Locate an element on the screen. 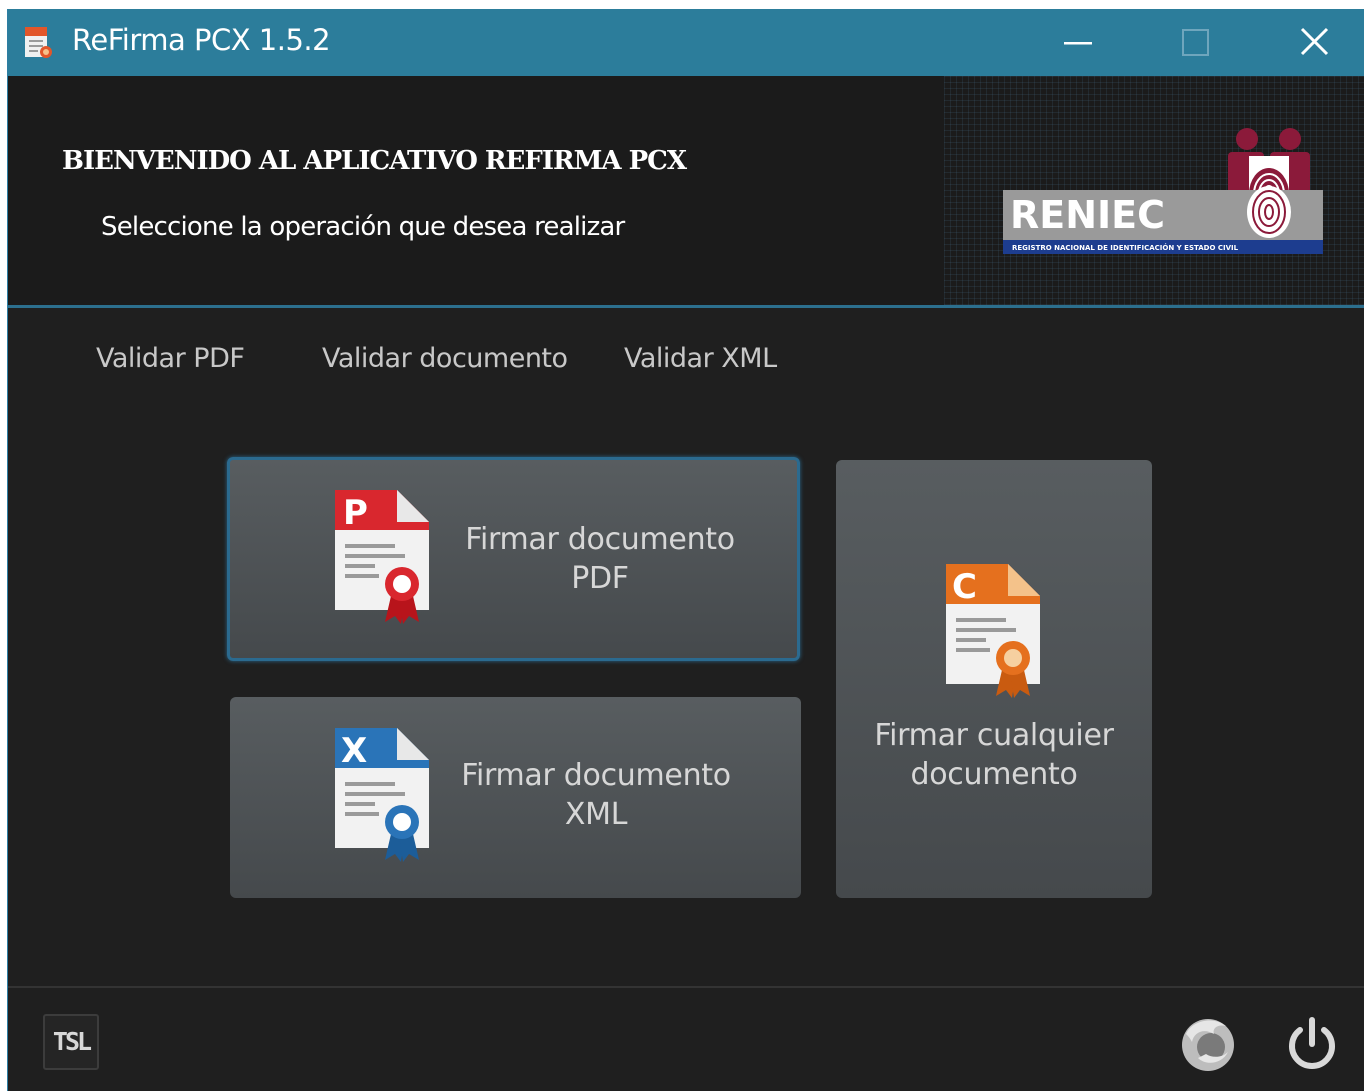 The width and height of the screenshot is (1364, 1091). close-button is located at coordinates (1314, 42).